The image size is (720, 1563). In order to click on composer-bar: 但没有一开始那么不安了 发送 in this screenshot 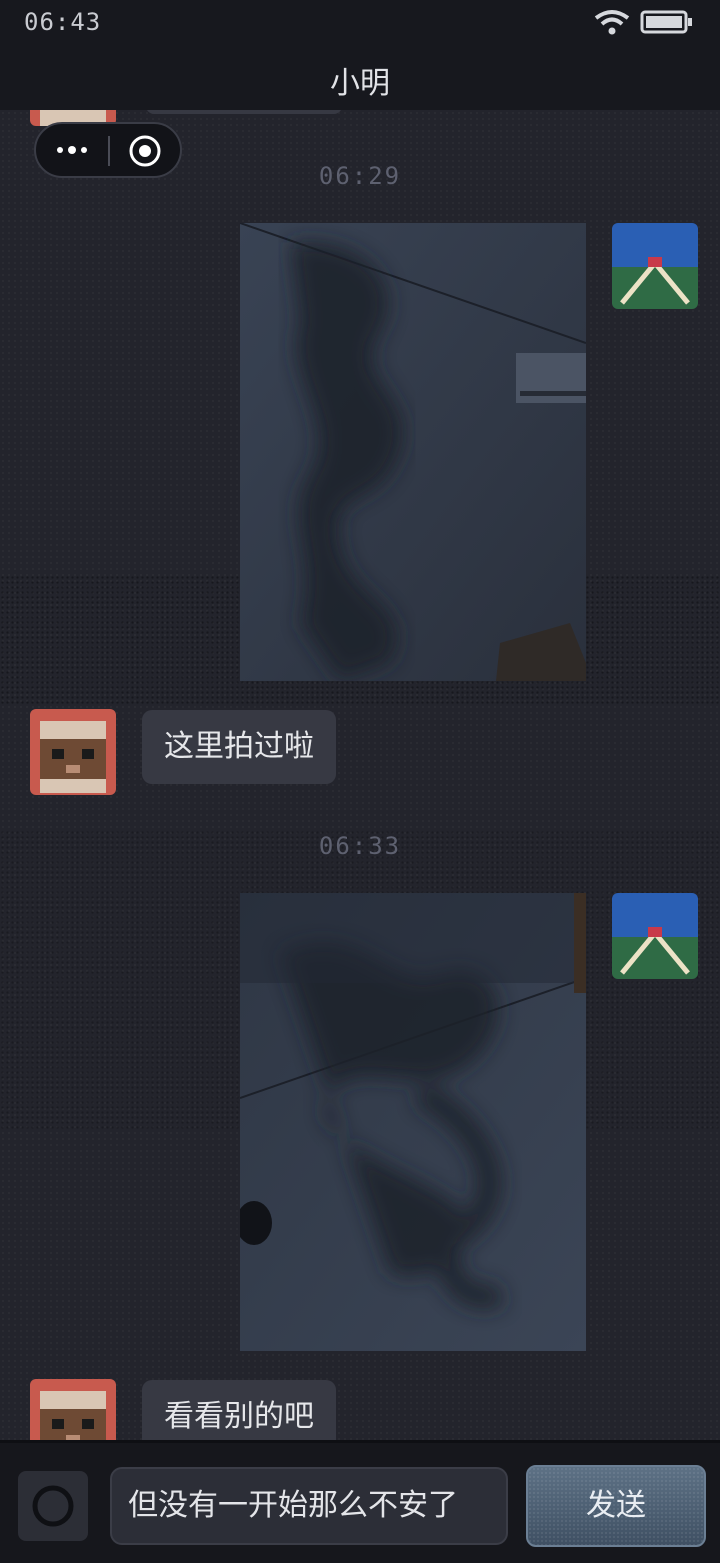, I will do `click(360, 1501)`.